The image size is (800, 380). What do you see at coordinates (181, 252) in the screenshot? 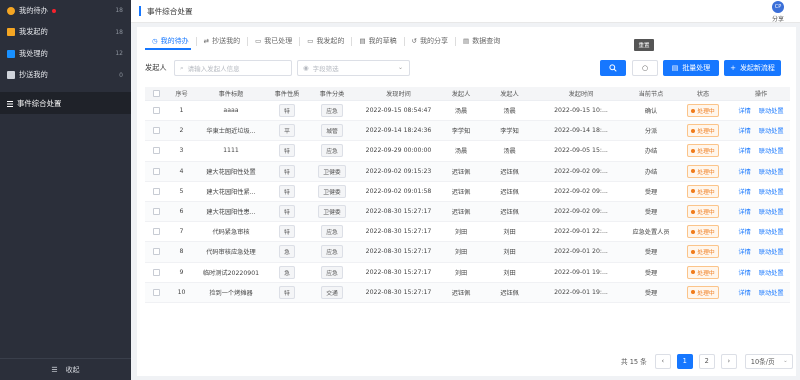
I see `cell-no: 8` at bounding box center [181, 252].